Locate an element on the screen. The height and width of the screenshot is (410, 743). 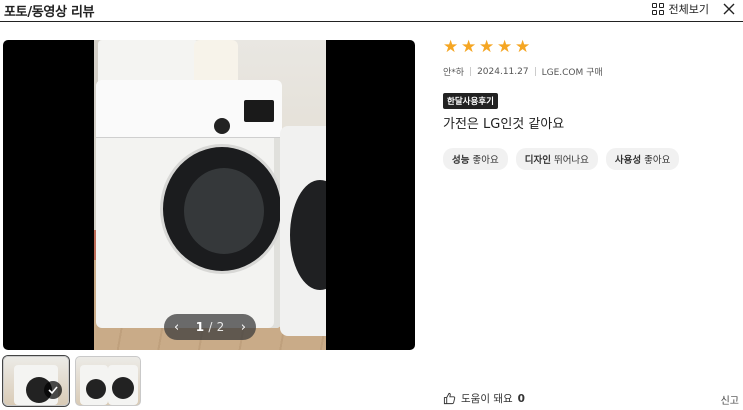
review-tags: 성능 좋아요 디자인 뛰어나요 사용성 좋아요 is located at coordinates (561, 159).